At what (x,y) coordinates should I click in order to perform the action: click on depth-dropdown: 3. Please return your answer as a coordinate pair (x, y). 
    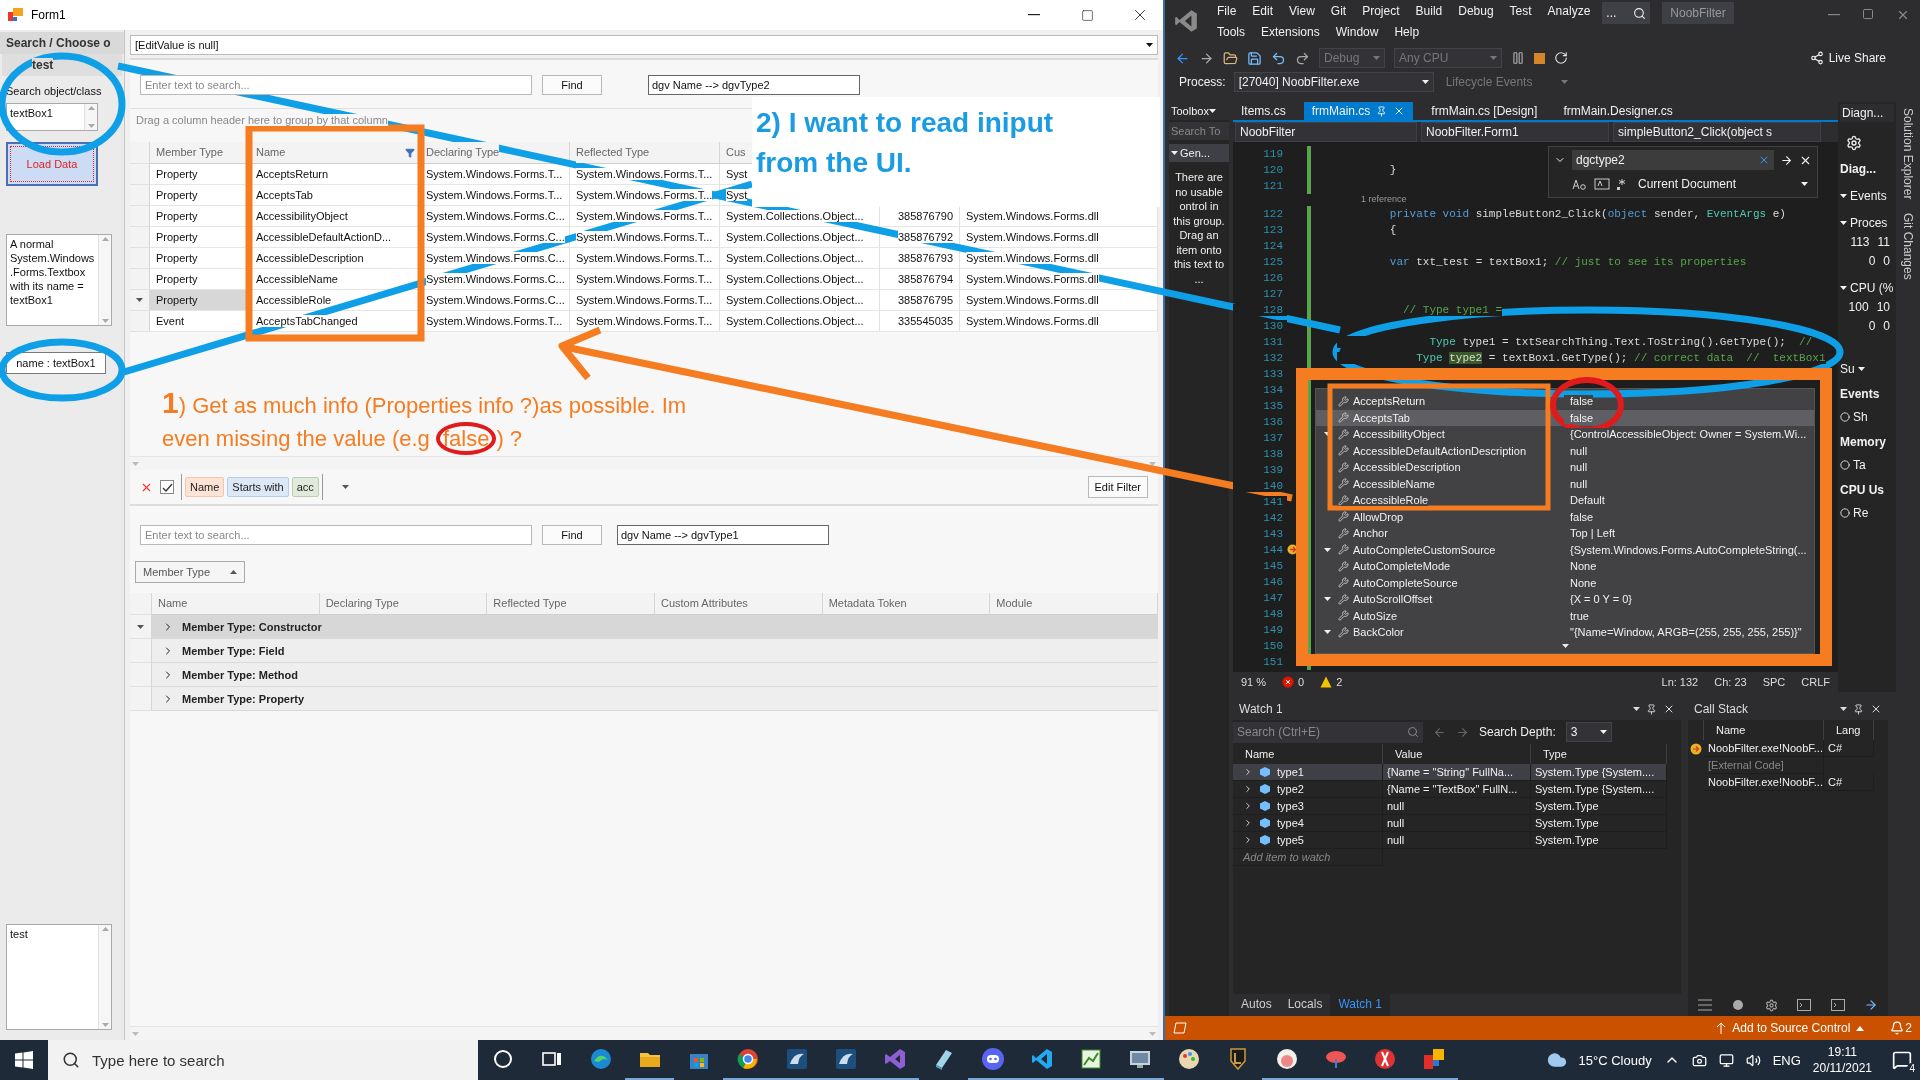
    Looking at the image, I should click on (1588, 732).